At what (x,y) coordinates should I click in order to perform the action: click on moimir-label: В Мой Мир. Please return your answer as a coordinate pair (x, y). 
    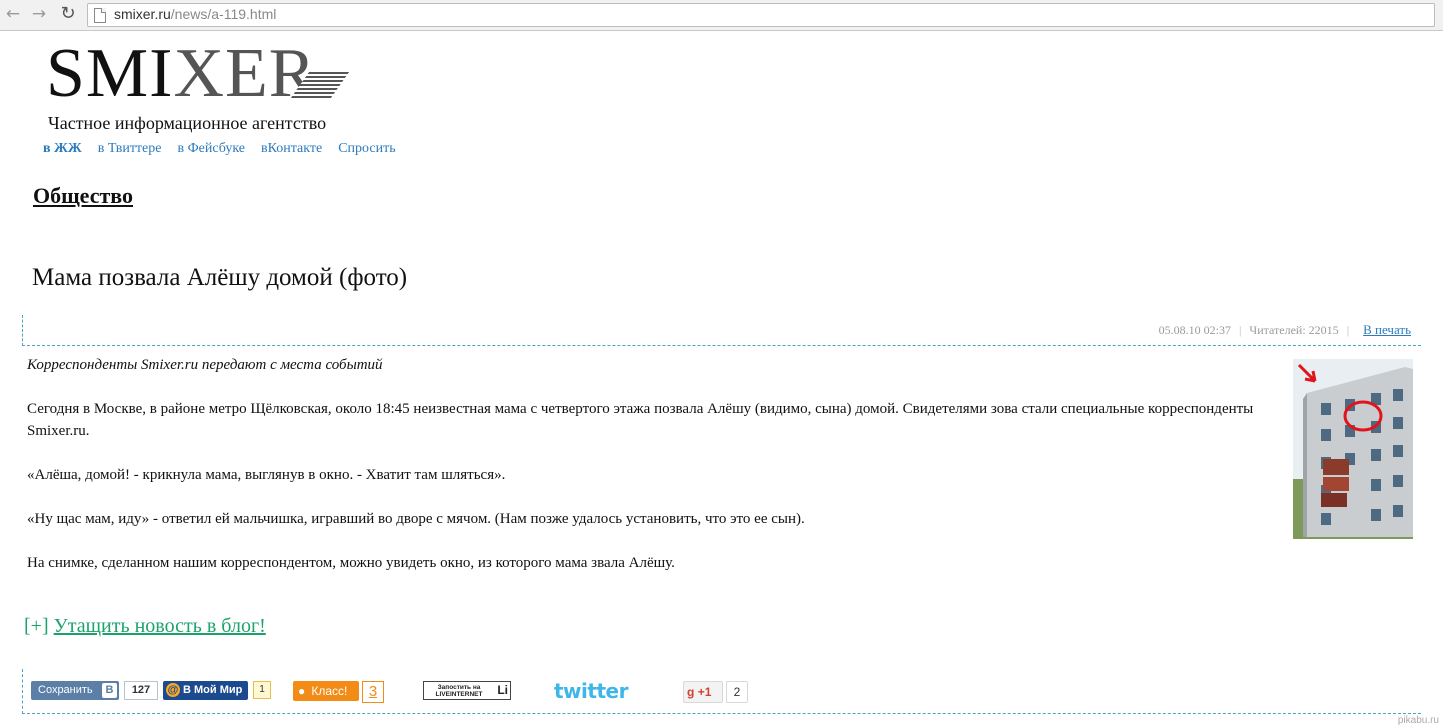
    Looking at the image, I should click on (213, 690).